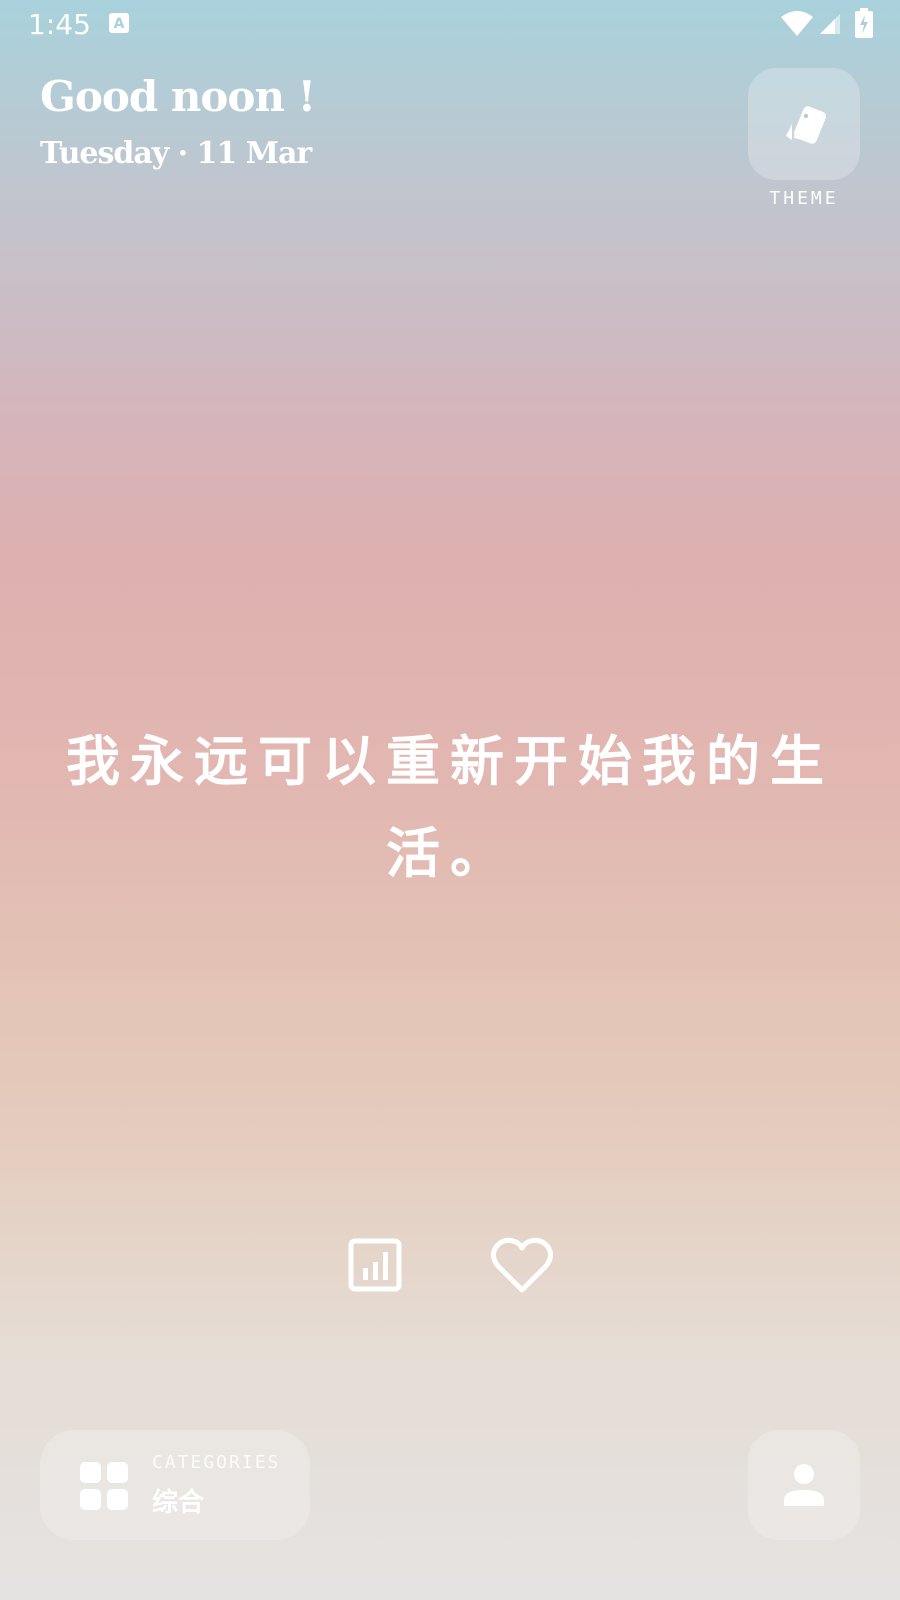  I want to click on keyboard-a-icon: A, so click(119, 23).